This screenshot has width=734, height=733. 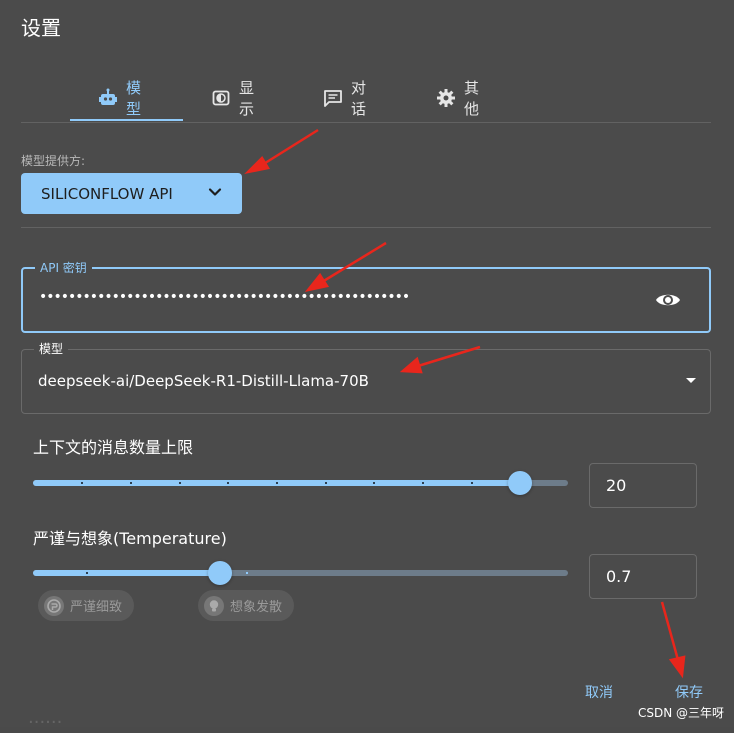 What do you see at coordinates (107, 193) in the screenshot?
I see `provider-value: SILICONFLOW API` at bounding box center [107, 193].